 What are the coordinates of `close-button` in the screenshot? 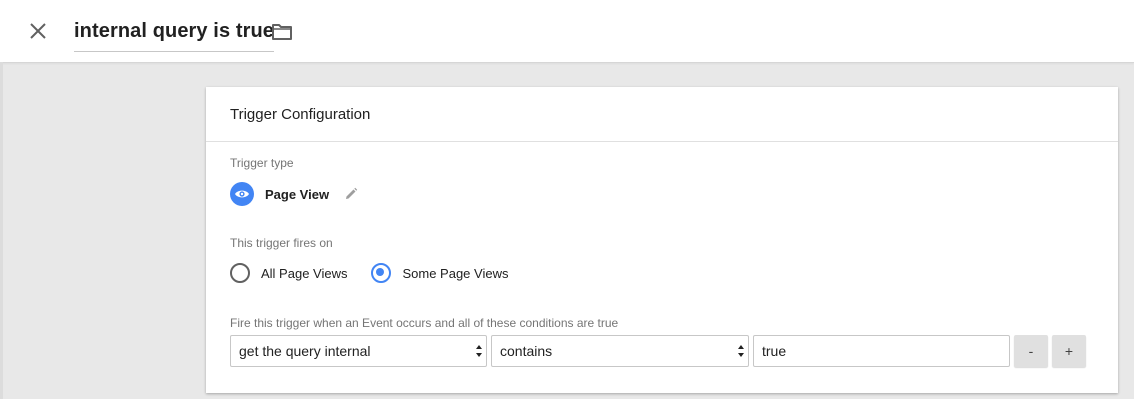 It's located at (38, 31).